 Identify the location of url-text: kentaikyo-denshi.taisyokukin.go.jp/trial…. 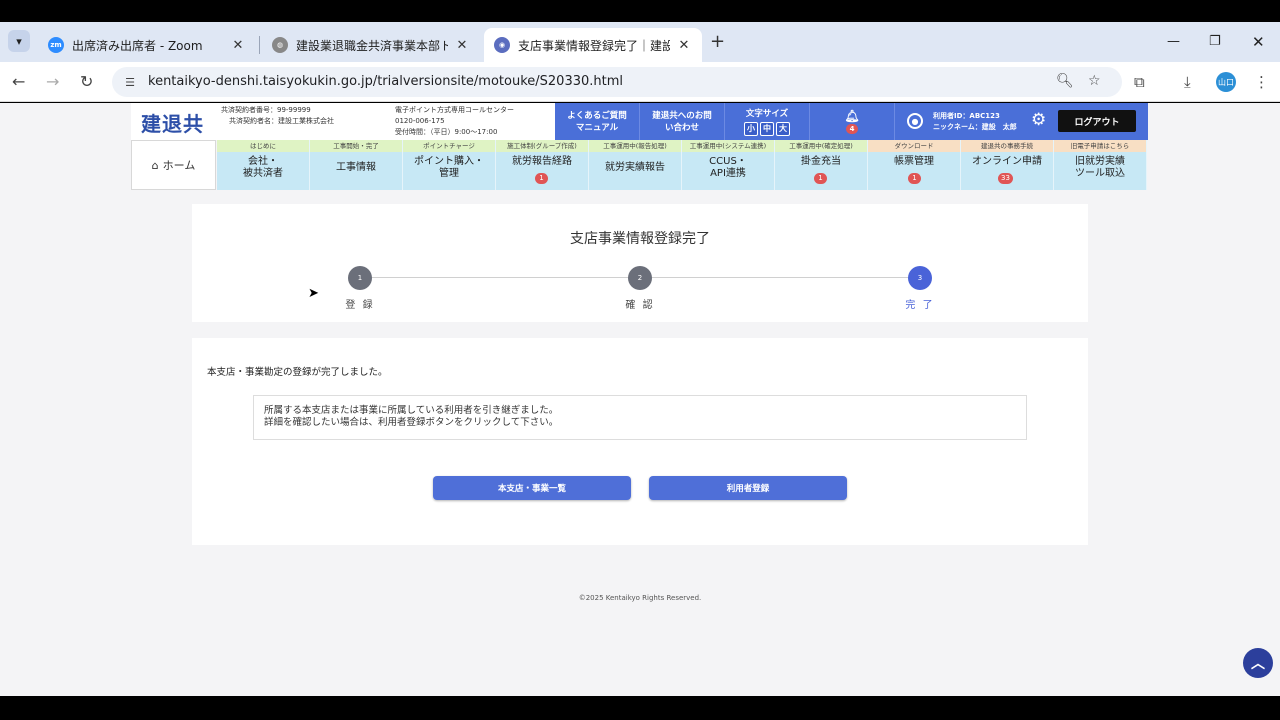
(386, 81).